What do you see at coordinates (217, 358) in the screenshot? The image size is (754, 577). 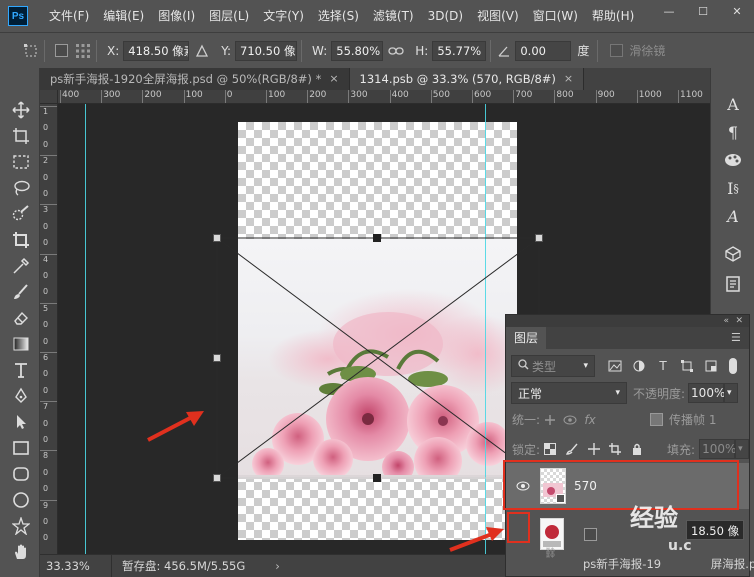 I see `transform-handle-left` at bounding box center [217, 358].